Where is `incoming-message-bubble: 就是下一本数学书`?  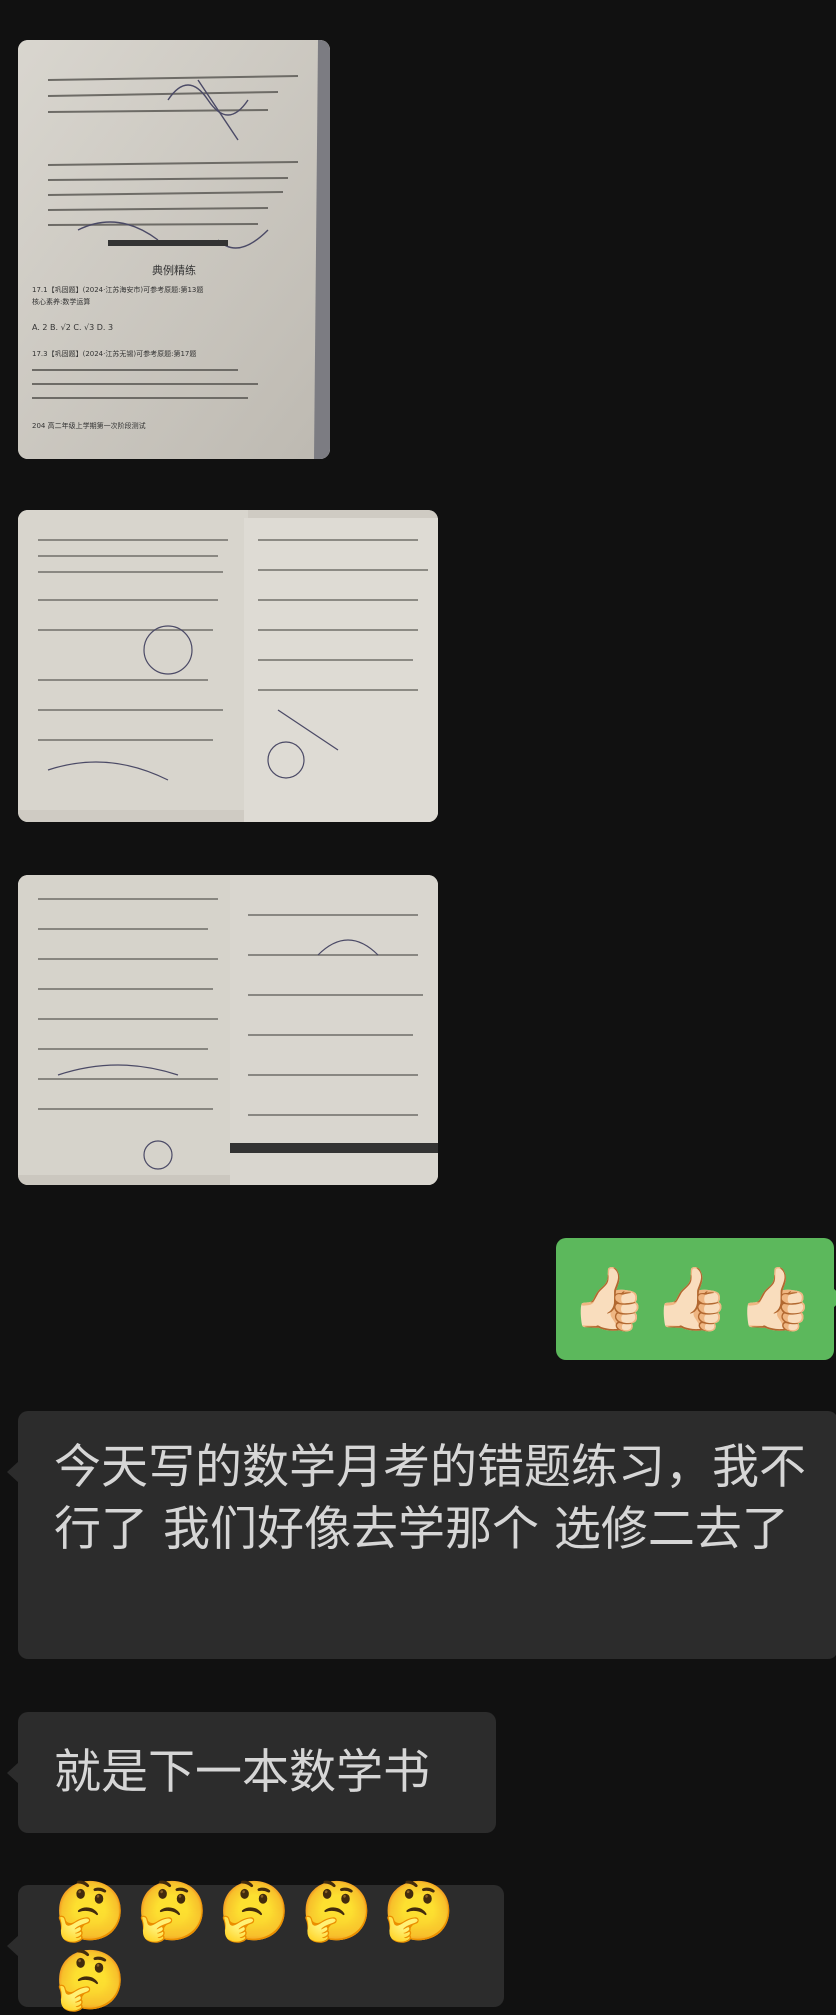
incoming-message-bubble: 就是下一本数学书 is located at coordinates (251, 1772).